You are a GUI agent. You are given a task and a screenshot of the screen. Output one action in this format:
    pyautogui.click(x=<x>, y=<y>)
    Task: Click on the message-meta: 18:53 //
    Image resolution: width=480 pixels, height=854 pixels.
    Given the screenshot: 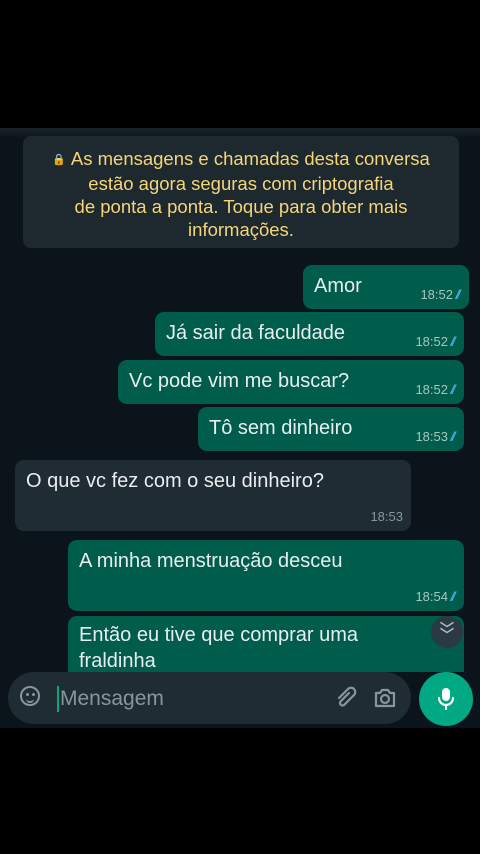 What is the action you would take?
    pyautogui.click(x=436, y=436)
    